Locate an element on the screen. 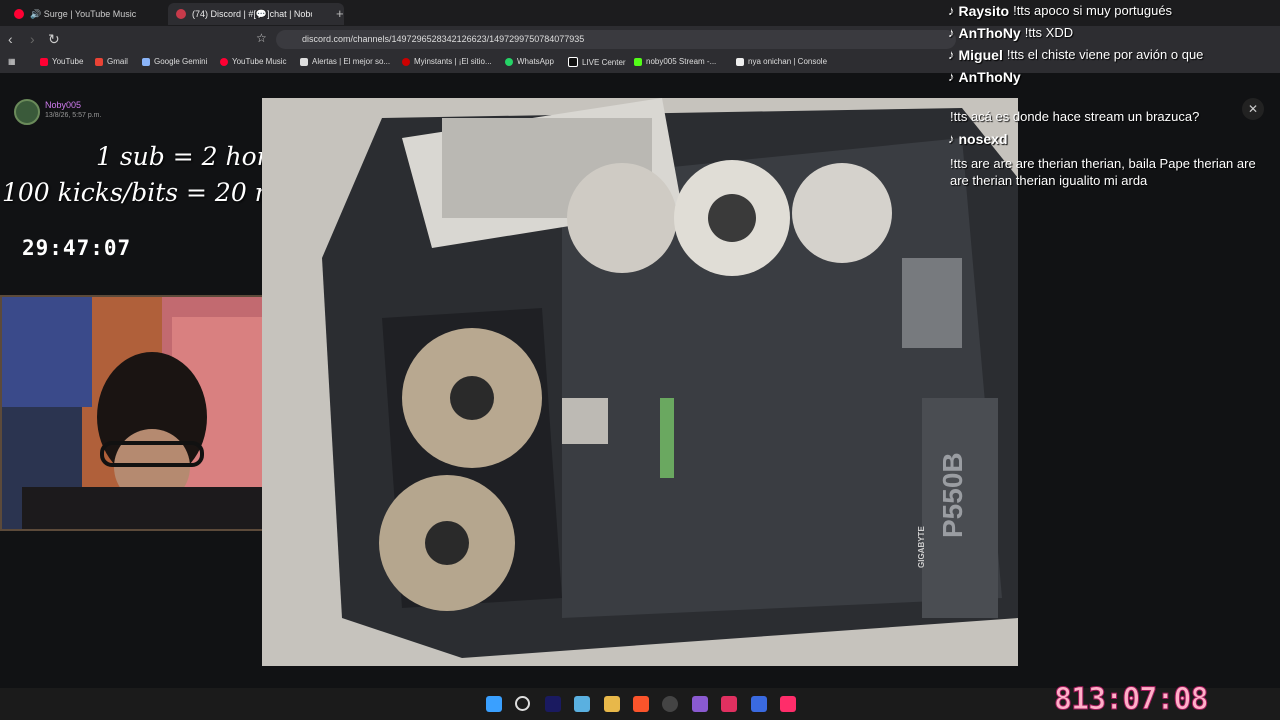 Image resolution: width=1280 pixels, height=720 pixels. youtube-icon is located at coordinates (44, 61).